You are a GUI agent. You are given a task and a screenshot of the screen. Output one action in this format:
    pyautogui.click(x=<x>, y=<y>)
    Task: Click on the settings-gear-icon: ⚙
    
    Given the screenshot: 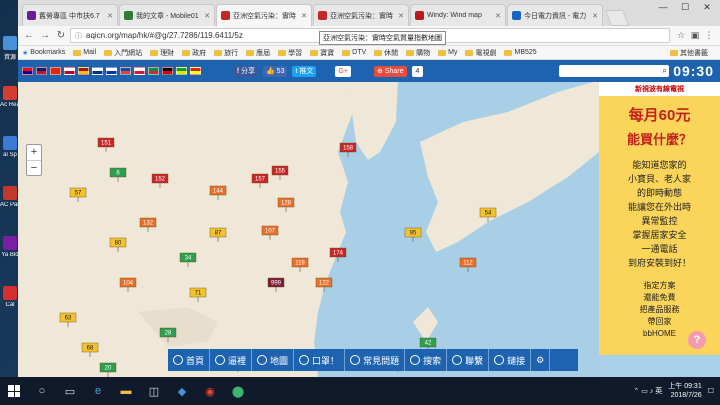 What is the action you would take?
    pyautogui.click(x=541, y=360)
    